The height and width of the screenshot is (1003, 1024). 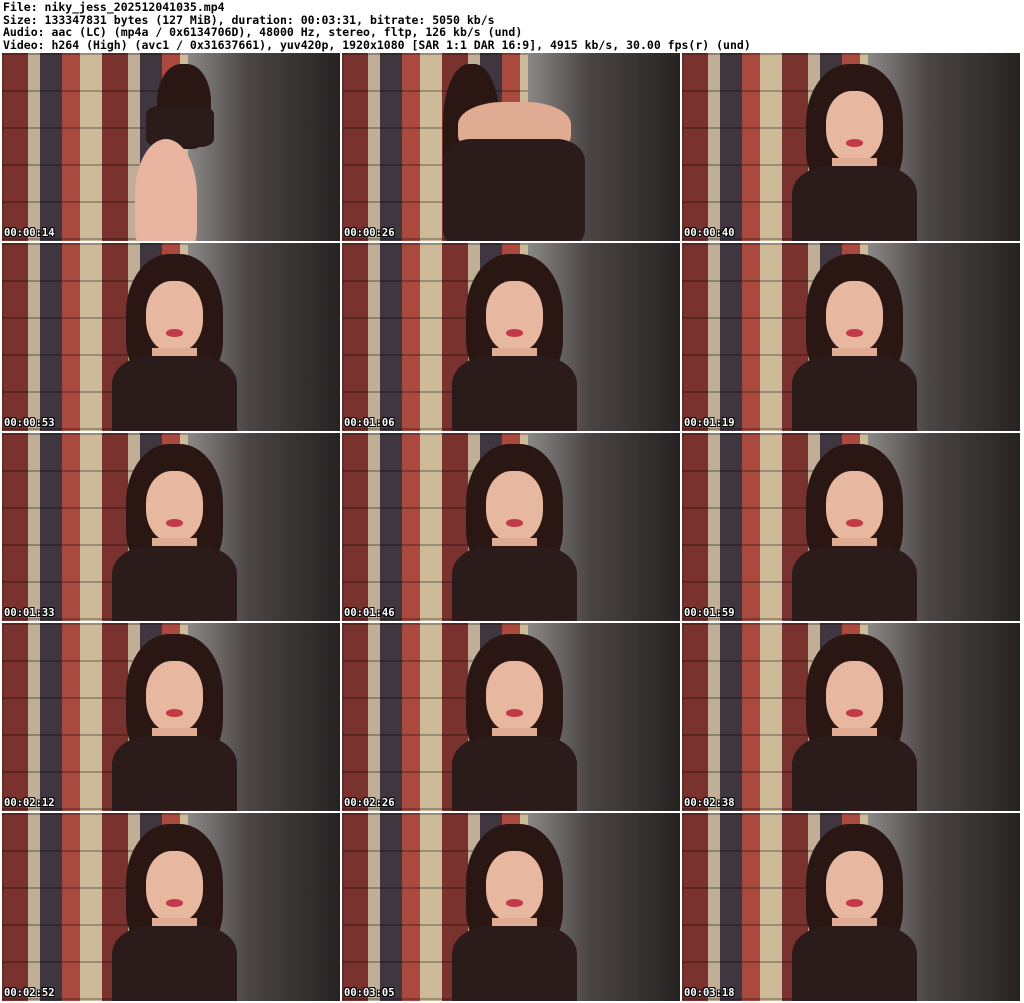 I want to click on thumbnail-timestamp: 00:00:53, so click(x=29, y=423).